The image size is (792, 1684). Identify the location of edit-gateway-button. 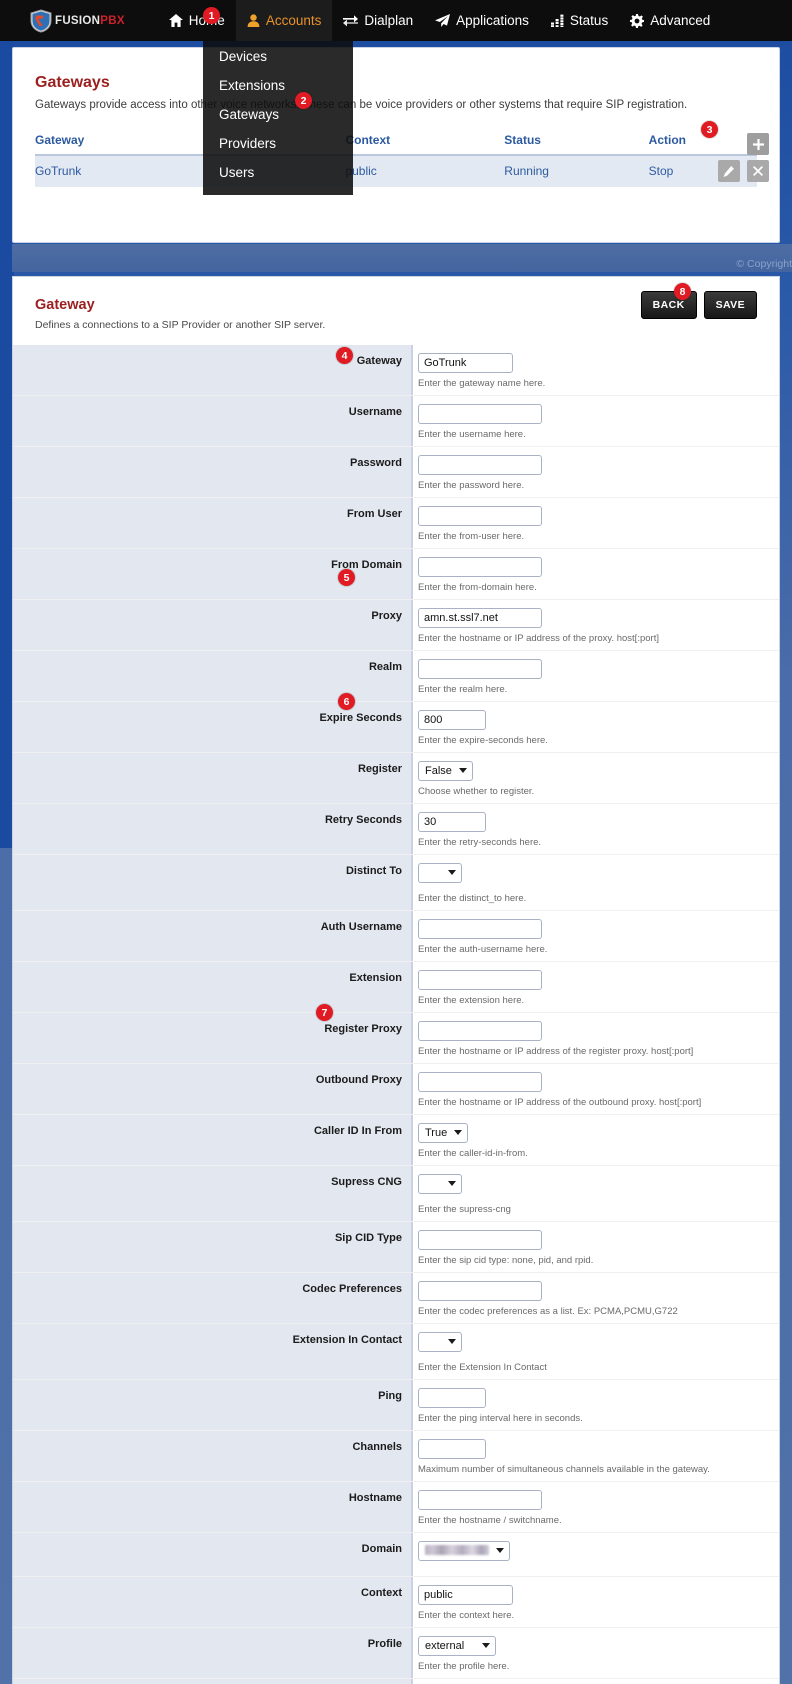
(728, 171).